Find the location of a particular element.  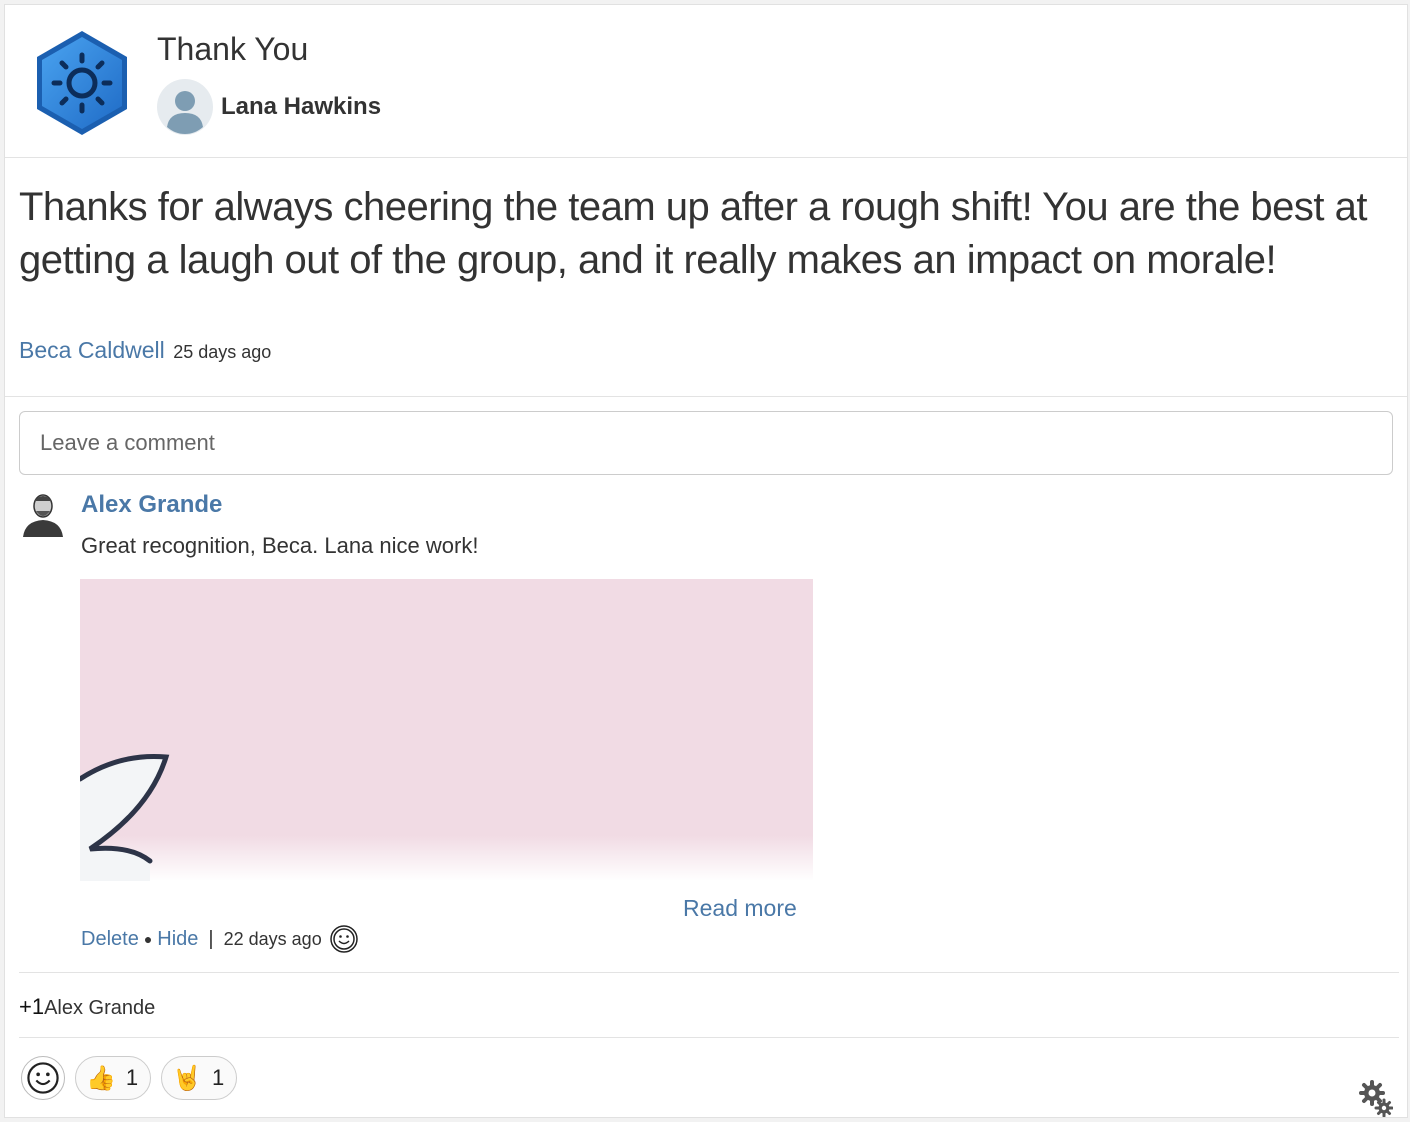

settings-gear-icon is located at coordinates (1376, 1098).